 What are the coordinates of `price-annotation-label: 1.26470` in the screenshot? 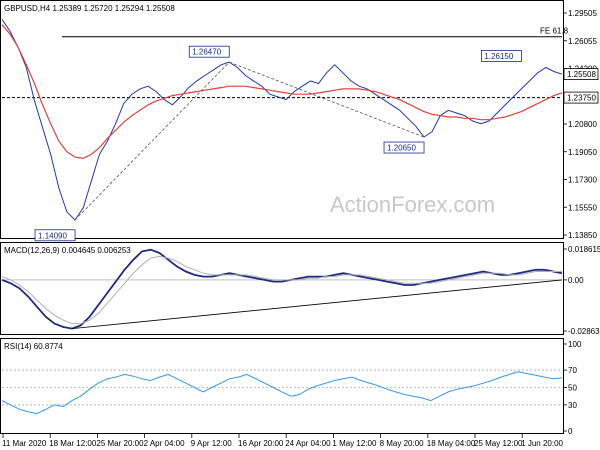 It's located at (206, 52).